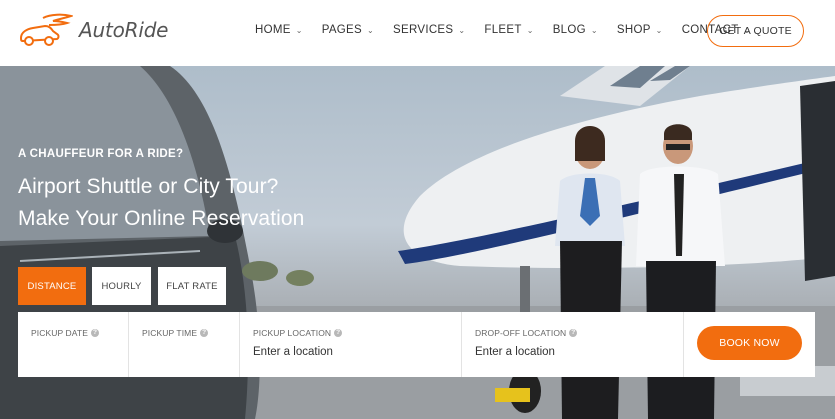  What do you see at coordinates (121, 286) in the screenshot?
I see `tab-hourly: HOURLY` at bounding box center [121, 286].